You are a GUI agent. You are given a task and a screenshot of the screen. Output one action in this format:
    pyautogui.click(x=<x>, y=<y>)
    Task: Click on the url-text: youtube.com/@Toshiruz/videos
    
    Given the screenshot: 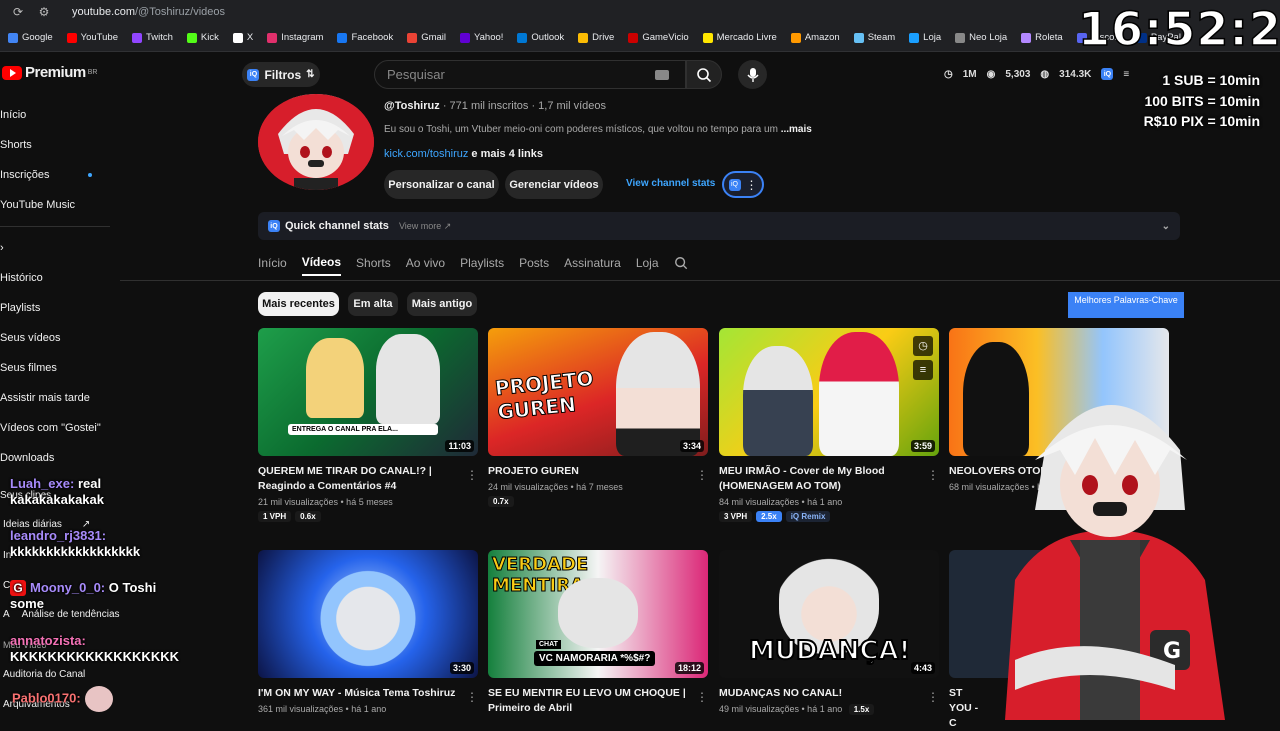 What is the action you would take?
    pyautogui.click(x=148, y=12)
    